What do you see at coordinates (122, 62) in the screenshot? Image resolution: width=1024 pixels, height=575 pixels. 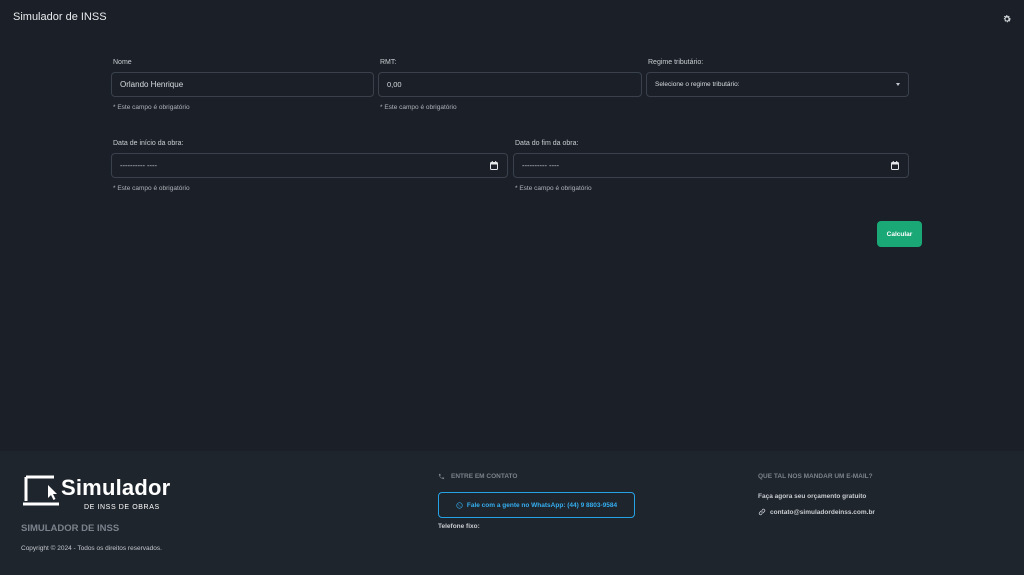 I see `nome-label: Nome` at bounding box center [122, 62].